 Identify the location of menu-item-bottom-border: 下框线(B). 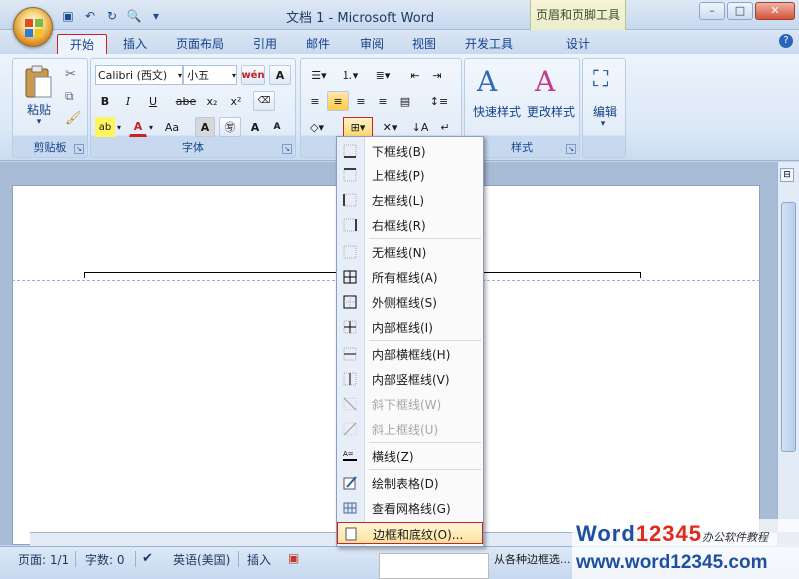
(410, 151).